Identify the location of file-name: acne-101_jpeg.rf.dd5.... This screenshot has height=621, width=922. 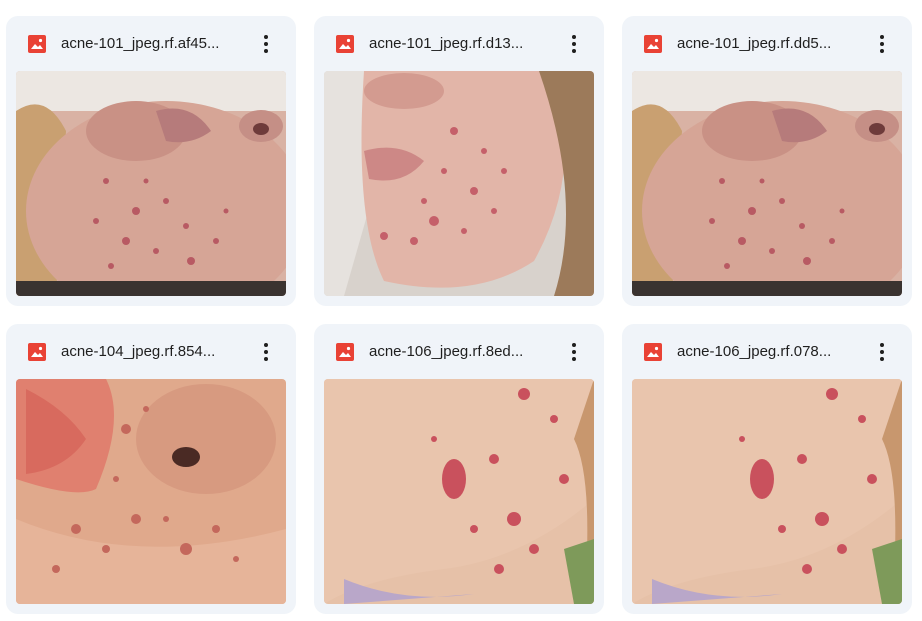
(754, 43).